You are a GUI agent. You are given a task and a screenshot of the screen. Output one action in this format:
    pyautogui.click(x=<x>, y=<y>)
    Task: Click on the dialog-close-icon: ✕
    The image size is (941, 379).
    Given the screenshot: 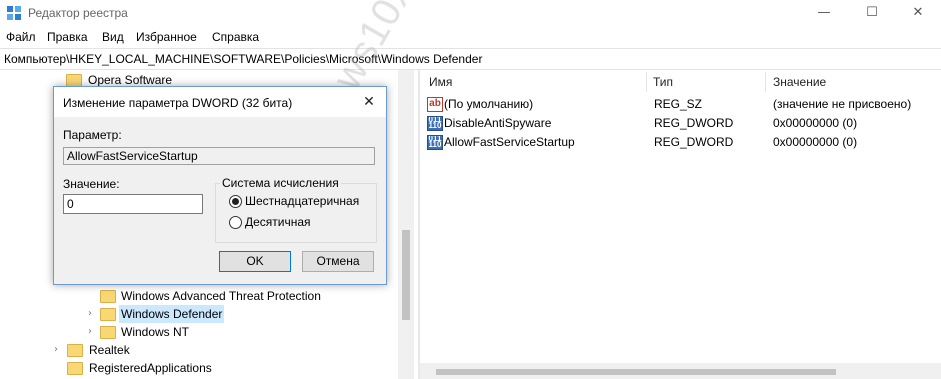 What is the action you would take?
    pyautogui.click(x=369, y=102)
    